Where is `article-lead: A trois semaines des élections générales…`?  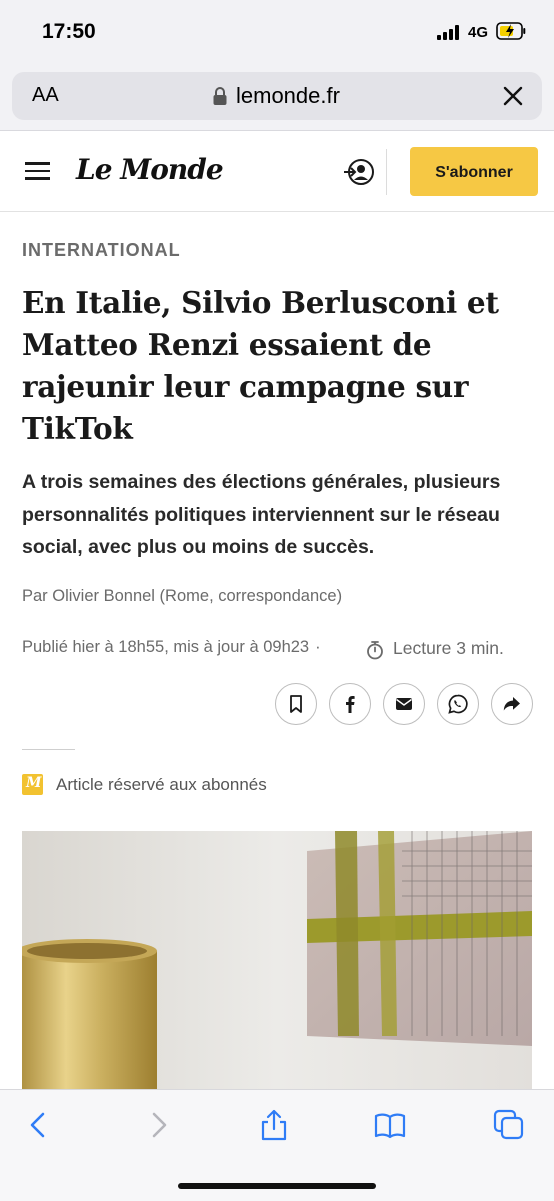
article-lead: A trois semaines des élections générales… is located at coordinates (261, 514).